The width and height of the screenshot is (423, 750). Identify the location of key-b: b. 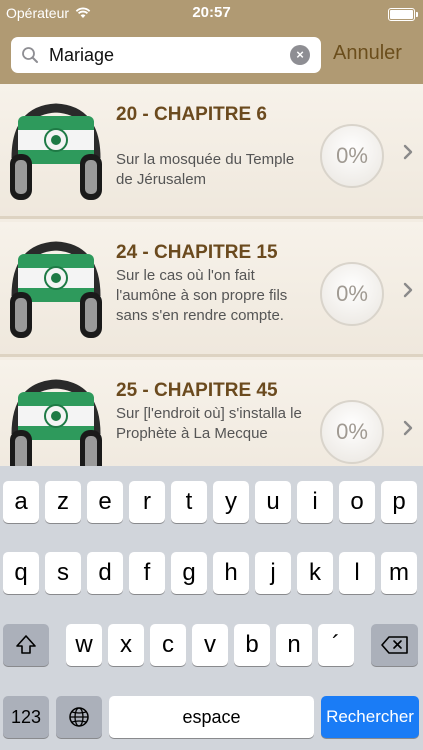
(252, 645).